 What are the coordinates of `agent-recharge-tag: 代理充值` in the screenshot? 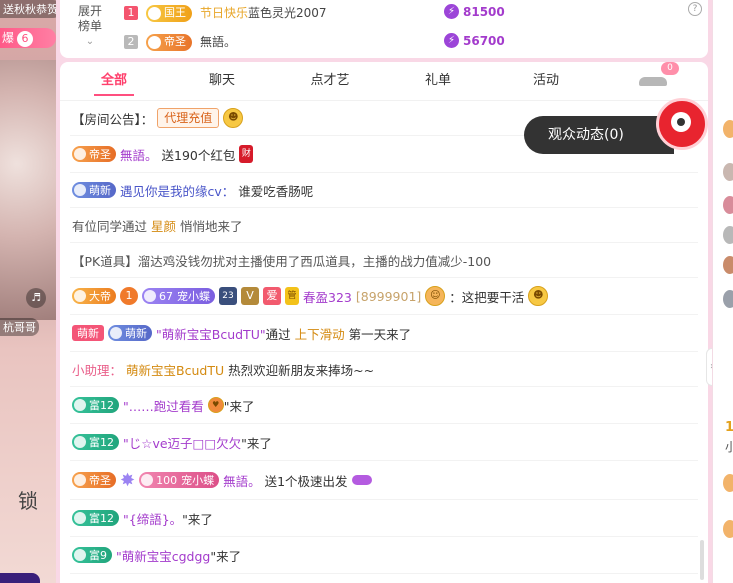 It's located at (188, 118).